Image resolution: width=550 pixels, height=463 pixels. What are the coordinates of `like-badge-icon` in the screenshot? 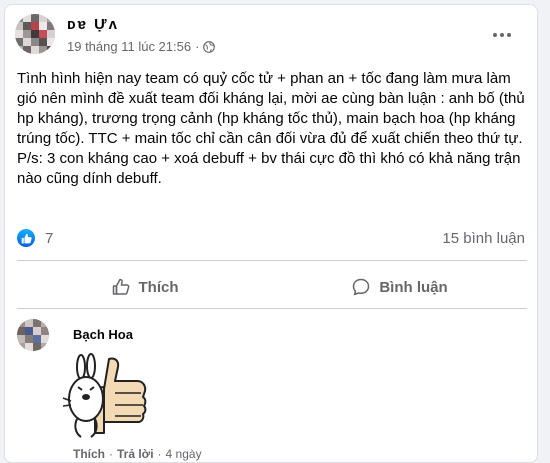 It's located at (26, 238).